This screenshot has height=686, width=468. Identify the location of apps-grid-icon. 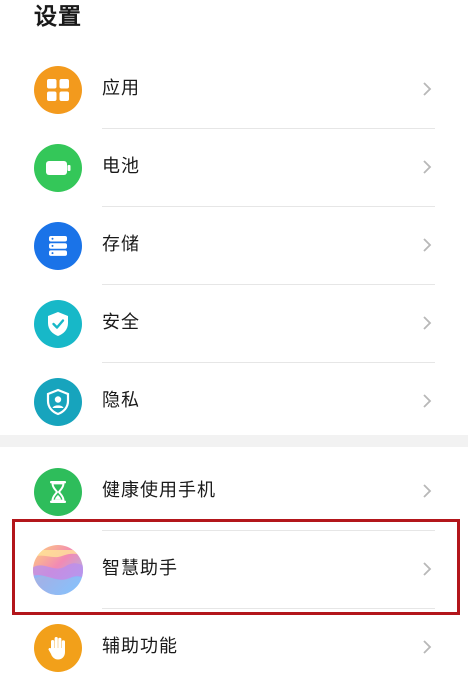
(58, 90).